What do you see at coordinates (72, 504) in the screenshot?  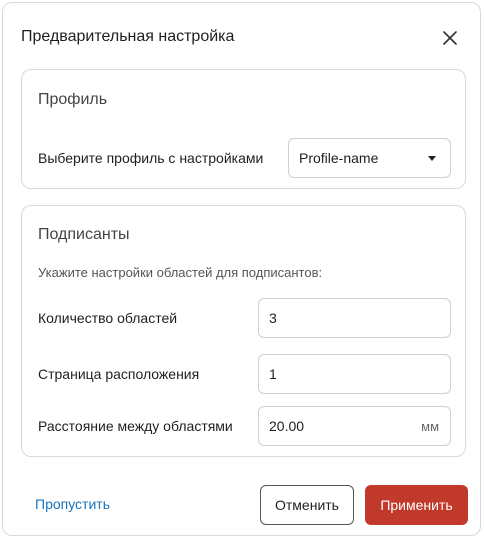 I see `skip-link: Пропустить` at bounding box center [72, 504].